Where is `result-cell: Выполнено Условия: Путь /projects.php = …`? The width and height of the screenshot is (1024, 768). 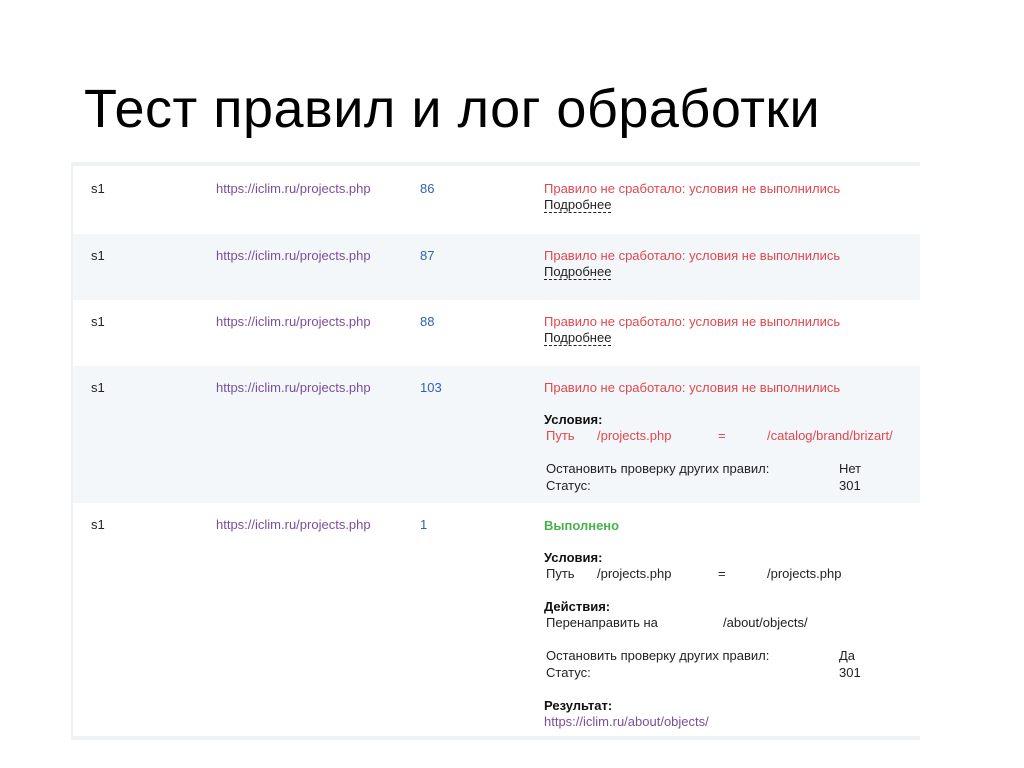
result-cell: Выполнено Условия: Путь /projects.php = … is located at coordinates (729, 624).